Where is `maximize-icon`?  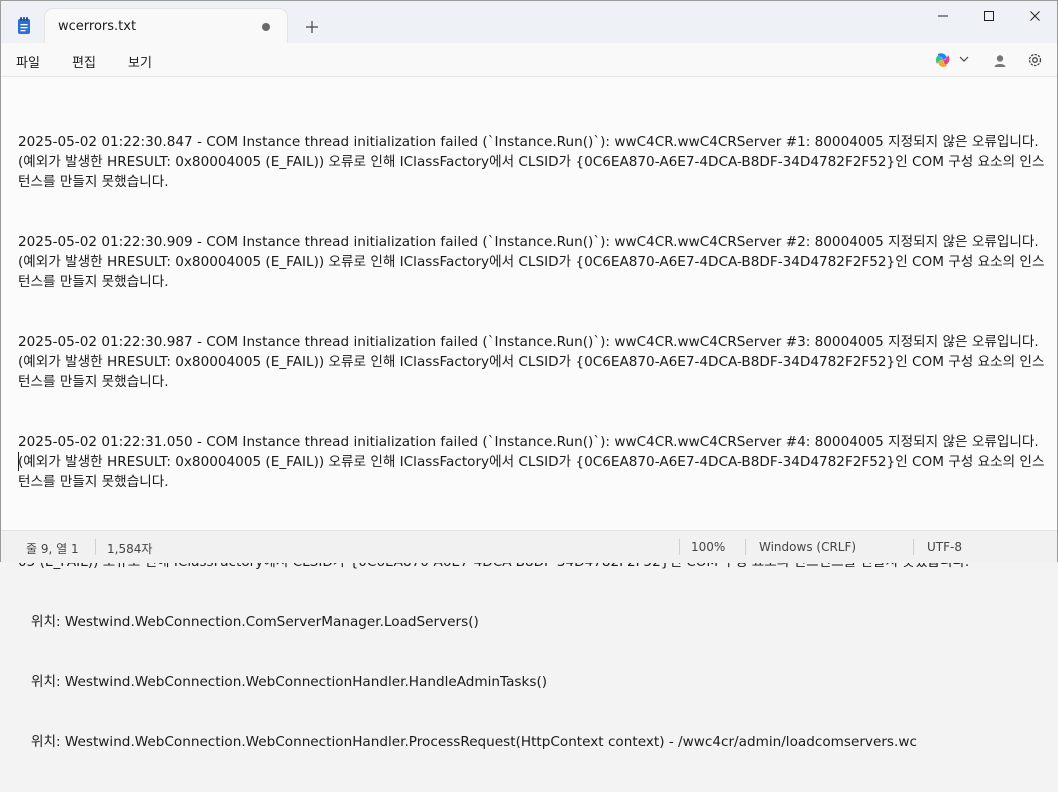 maximize-icon is located at coordinates (989, 16).